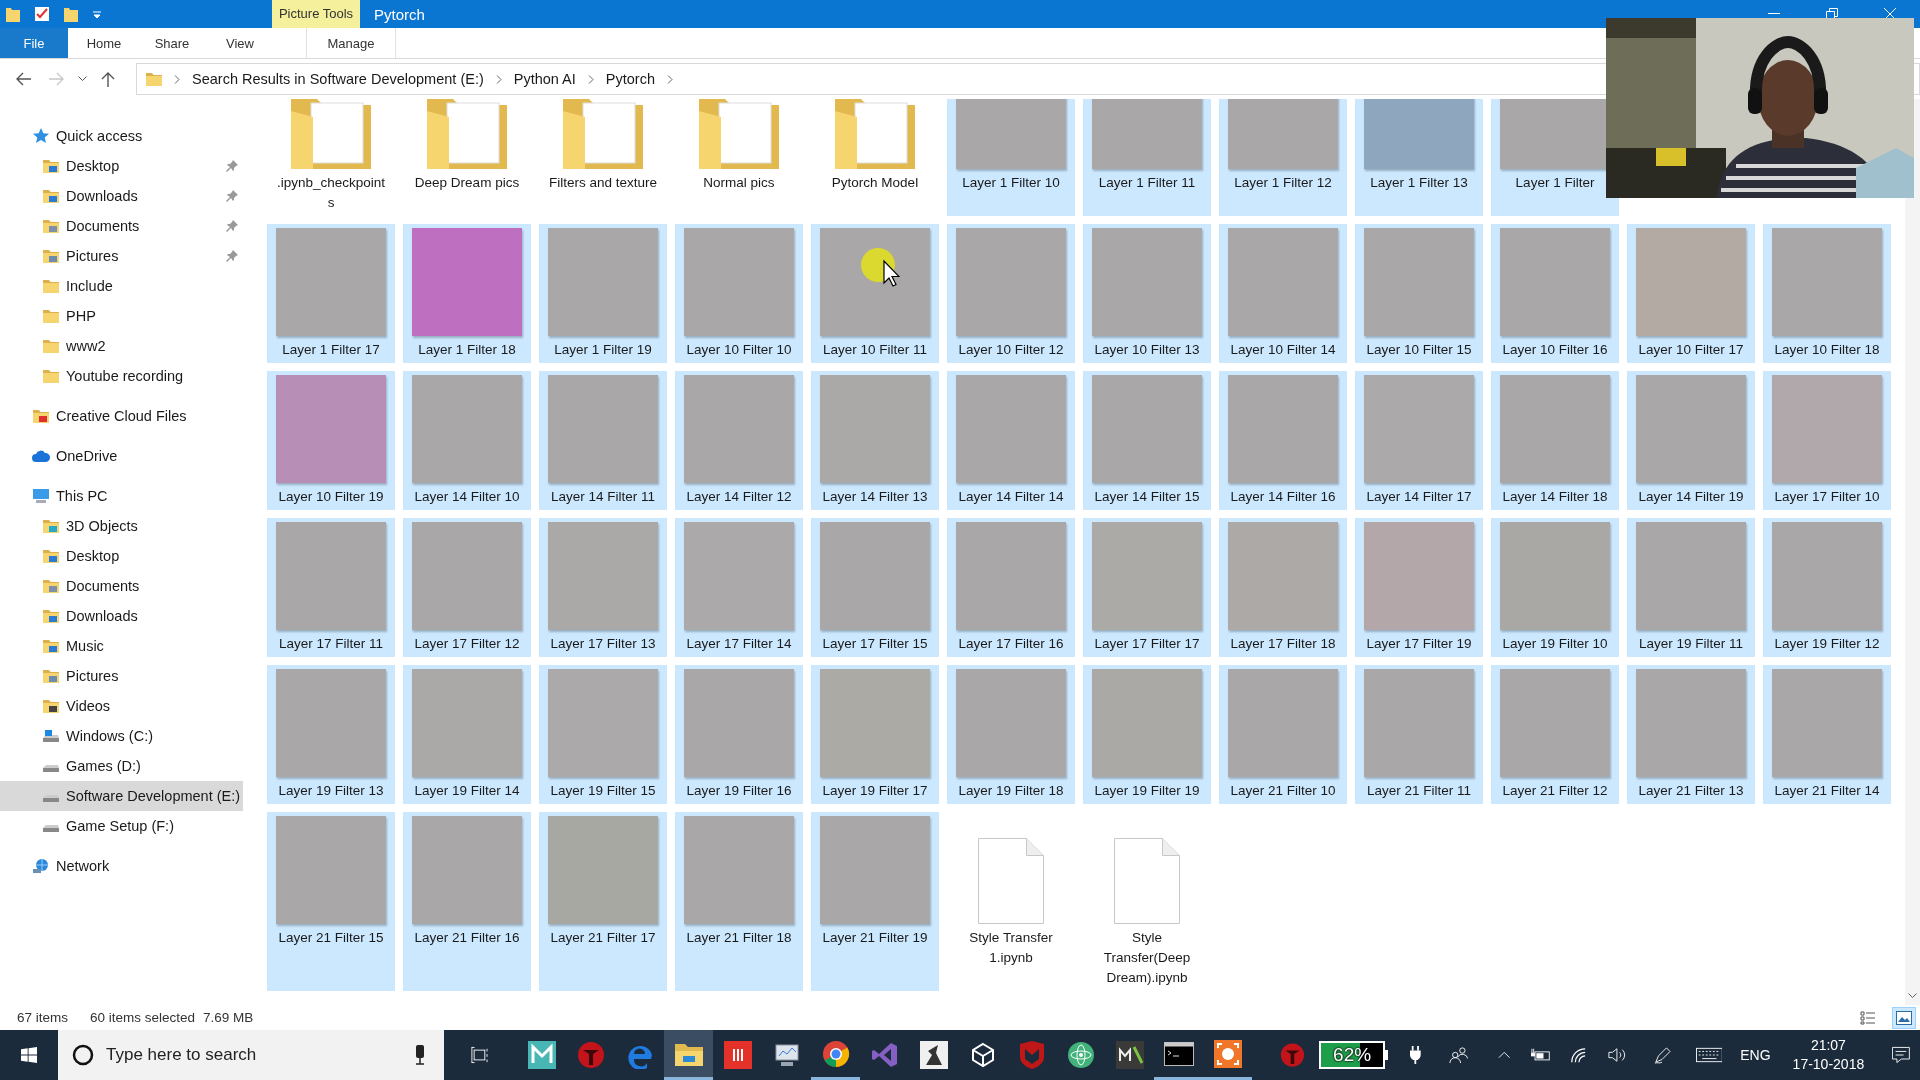  Describe the element at coordinates (1901, 1055) in the screenshot. I see `notification-icon` at that location.